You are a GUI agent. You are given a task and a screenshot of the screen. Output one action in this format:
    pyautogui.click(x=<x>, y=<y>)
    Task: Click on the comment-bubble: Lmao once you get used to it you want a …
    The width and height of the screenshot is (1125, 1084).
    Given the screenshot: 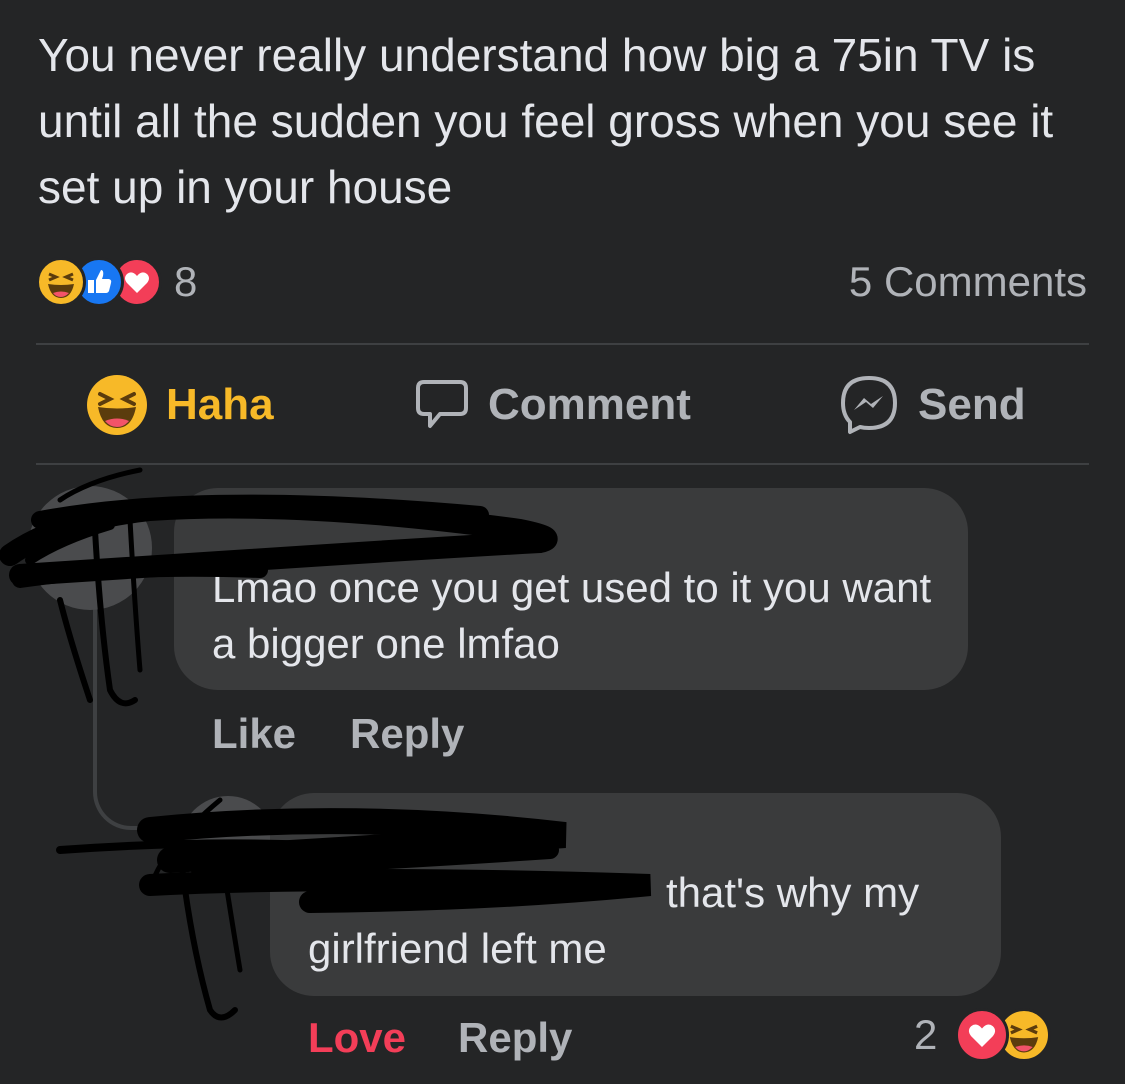 What is the action you would take?
    pyautogui.click(x=571, y=589)
    